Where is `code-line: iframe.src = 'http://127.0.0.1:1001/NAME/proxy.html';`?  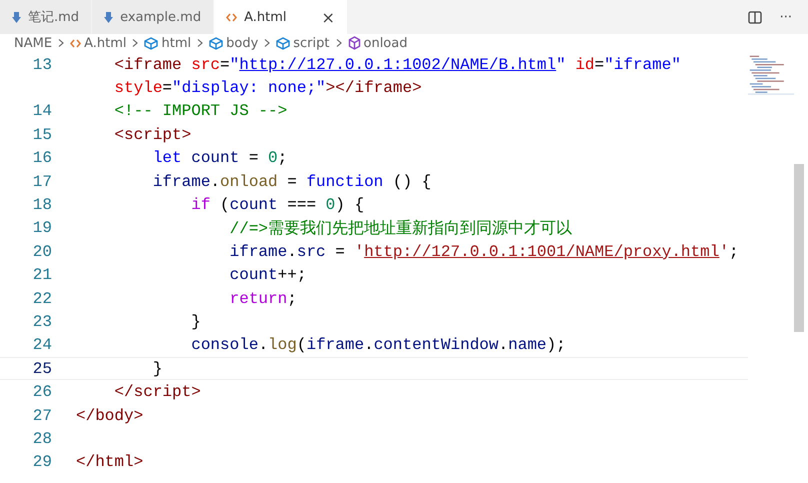 code-line: iframe.src = 'http://127.0.0.1:1001/NAME/proxy.html'; is located at coordinates (483, 251).